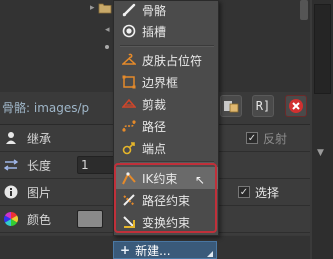 This screenshot has height=259, width=333. I want to click on scroll-down-icon: ▼, so click(322, 153).